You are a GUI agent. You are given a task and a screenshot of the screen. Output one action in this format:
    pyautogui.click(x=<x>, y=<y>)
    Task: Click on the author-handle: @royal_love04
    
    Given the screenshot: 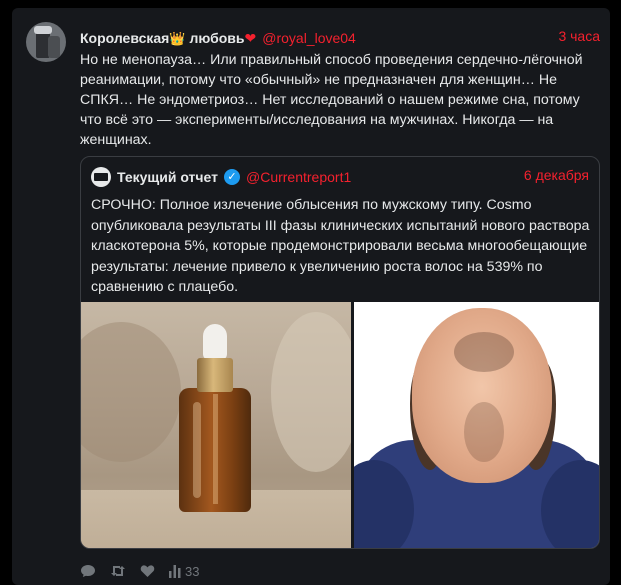 What is the action you would take?
    pyautogui.click(x=309, y=38)
    